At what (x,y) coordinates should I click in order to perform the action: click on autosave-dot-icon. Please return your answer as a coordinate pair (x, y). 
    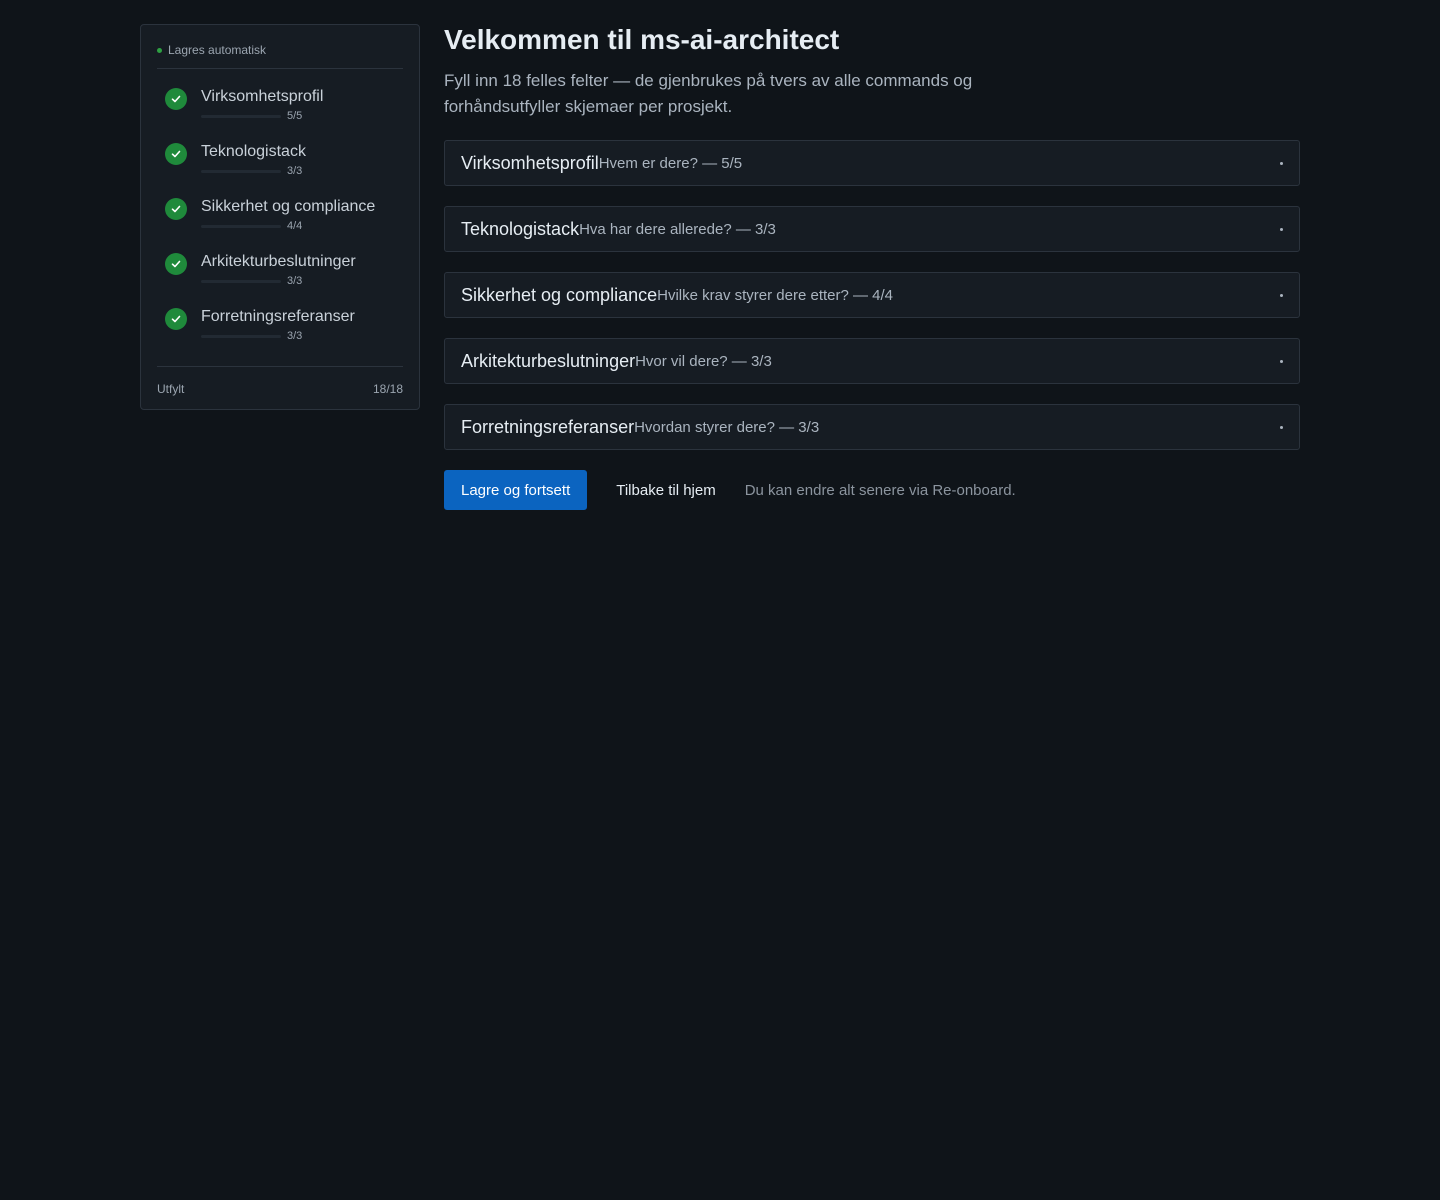
    Looking at the image, I should click on (159, 50).